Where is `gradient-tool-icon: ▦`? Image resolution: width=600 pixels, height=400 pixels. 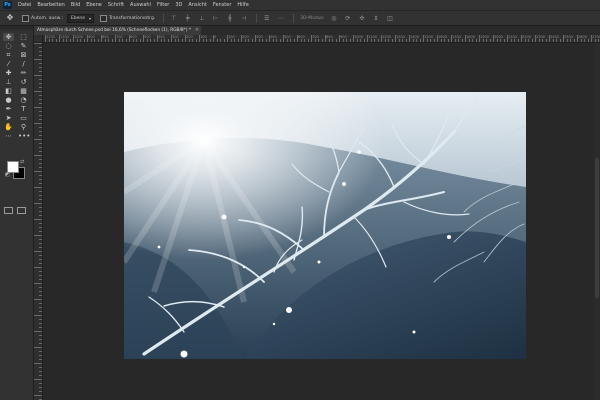
gradient-tool-icon: ▦ is located at coordinates (23, 91).